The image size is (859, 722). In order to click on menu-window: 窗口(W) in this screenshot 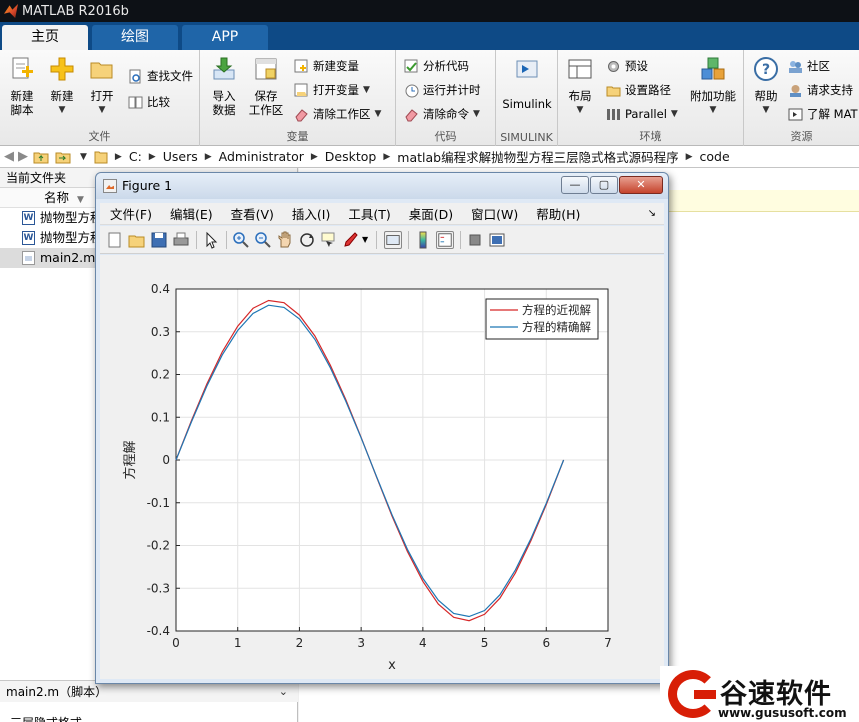, I will do `click(493, 213)`.